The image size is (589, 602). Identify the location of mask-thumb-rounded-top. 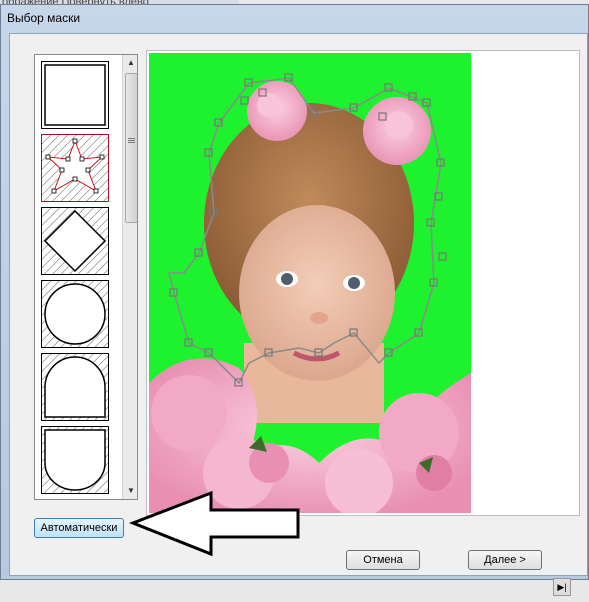
(75, 387).